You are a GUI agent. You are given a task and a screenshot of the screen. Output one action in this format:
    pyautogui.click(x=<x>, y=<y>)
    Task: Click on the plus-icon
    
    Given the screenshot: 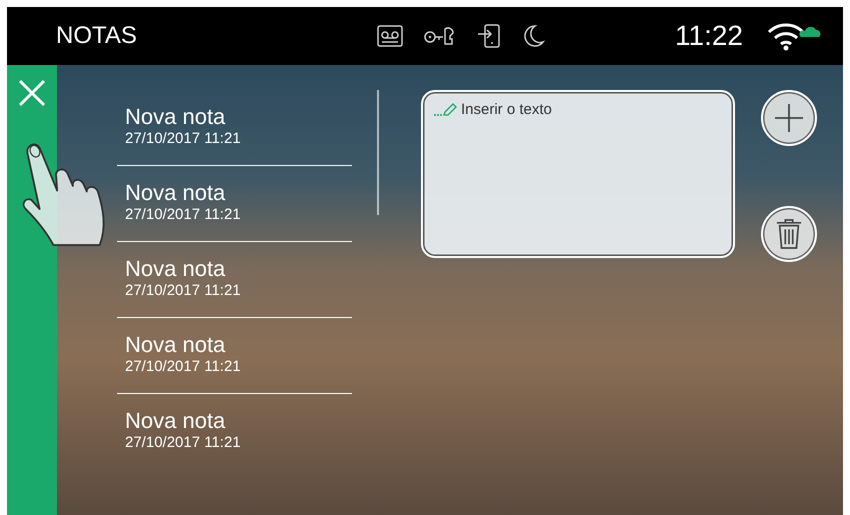 What is the action you would take?
    pyautogui.click(x=789, y=118)
    